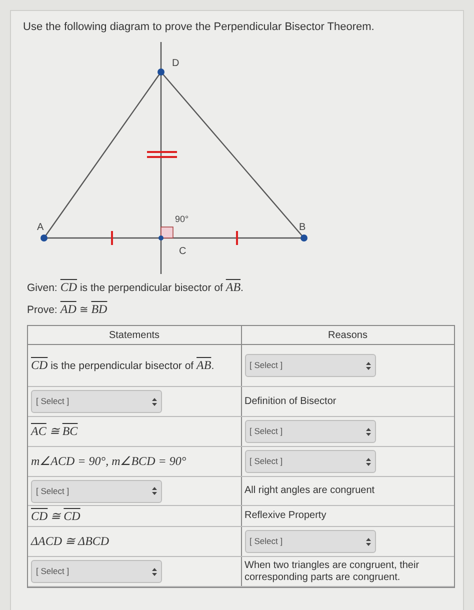  Describe the element at coordinates (108, 461) in the screenshot. I see `statement-text: m∠ACD = 90°, m∠BCD = 90°` at that location.